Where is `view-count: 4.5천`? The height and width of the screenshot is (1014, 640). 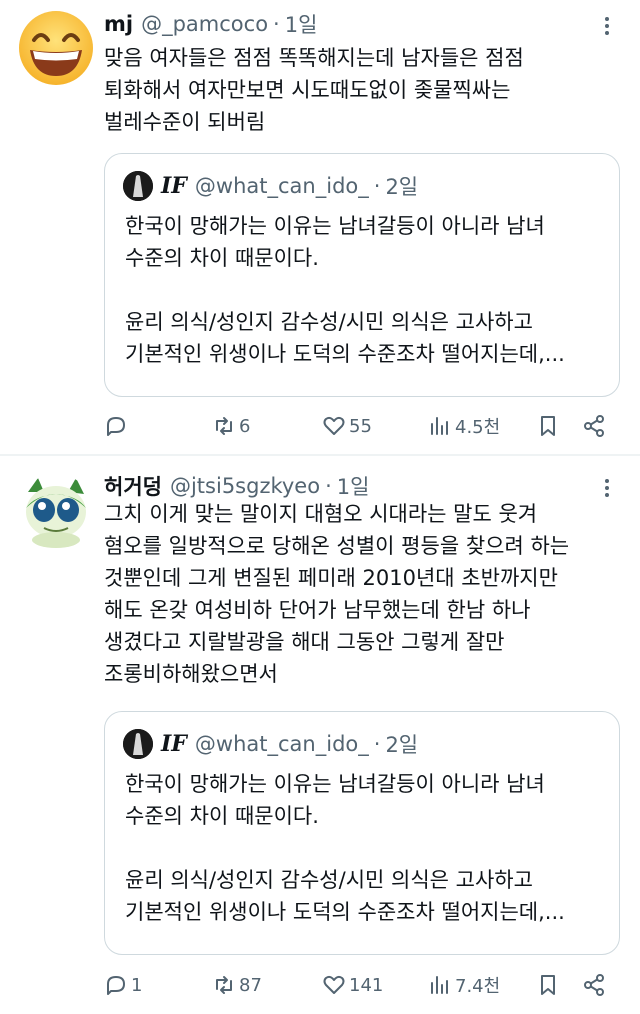 view-count: 4.5천 is located at coordinates (478, 427).